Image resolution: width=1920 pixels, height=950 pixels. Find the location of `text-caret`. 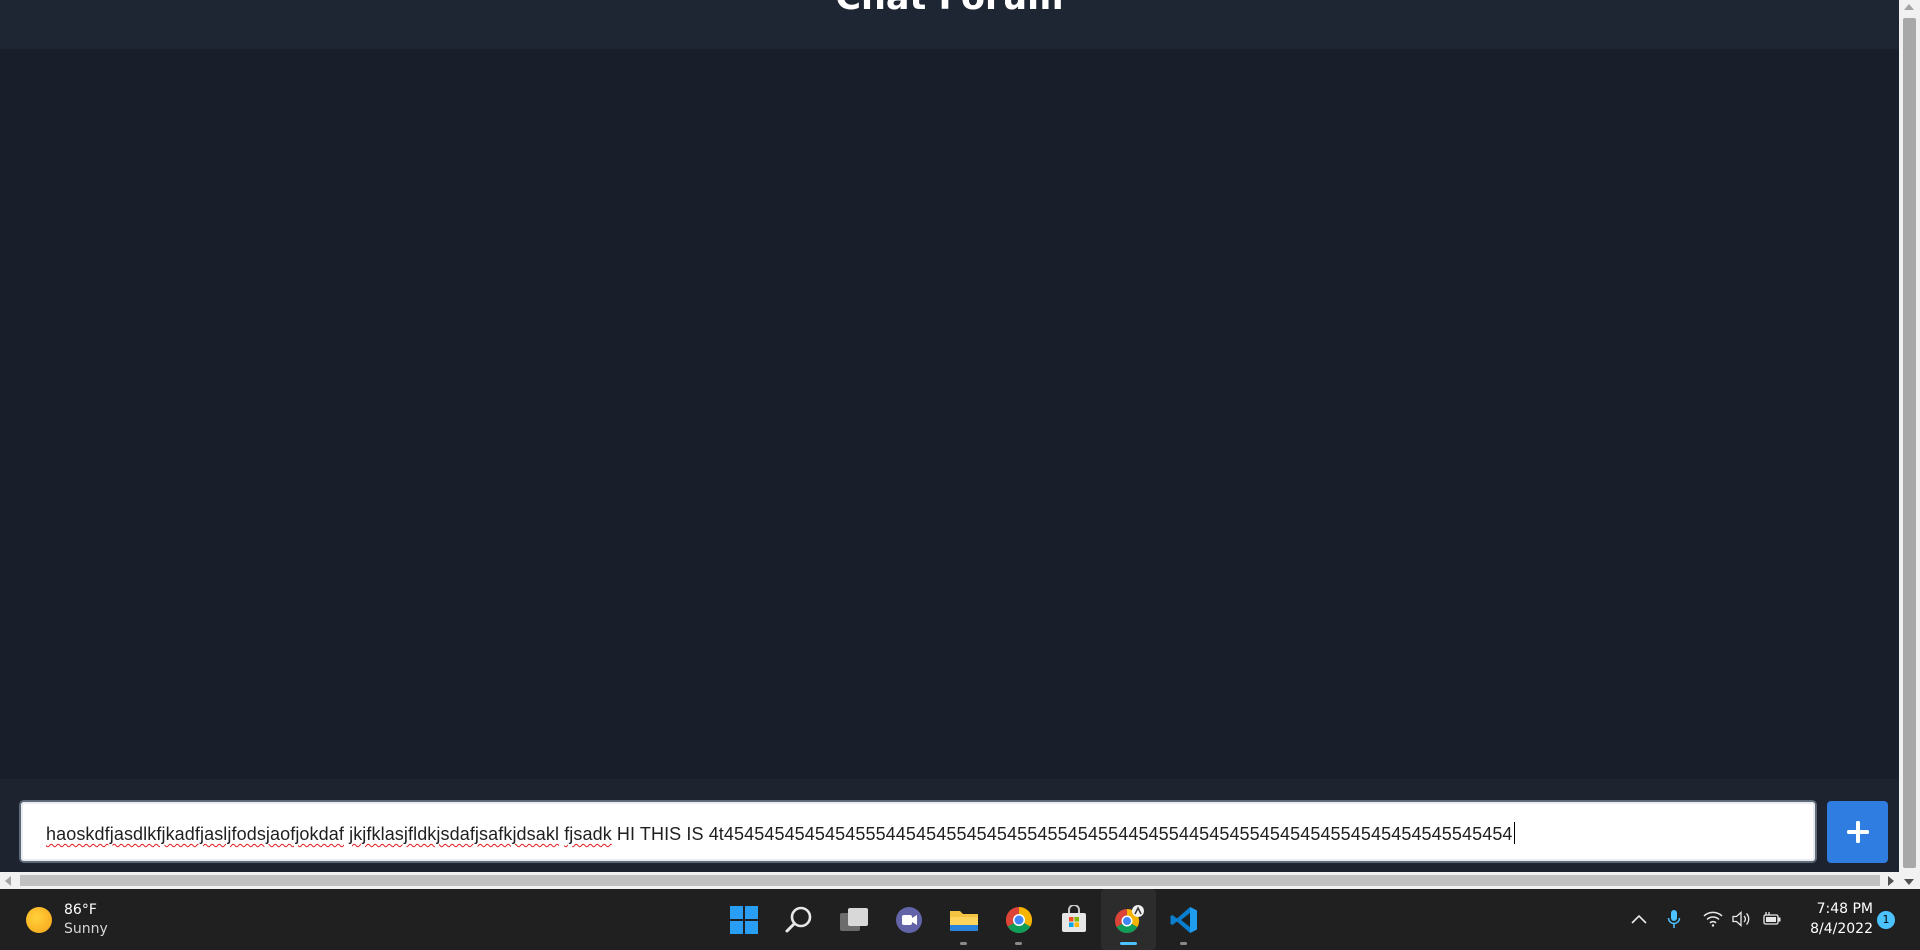

text-caret is located at coordinates (1514, 833).